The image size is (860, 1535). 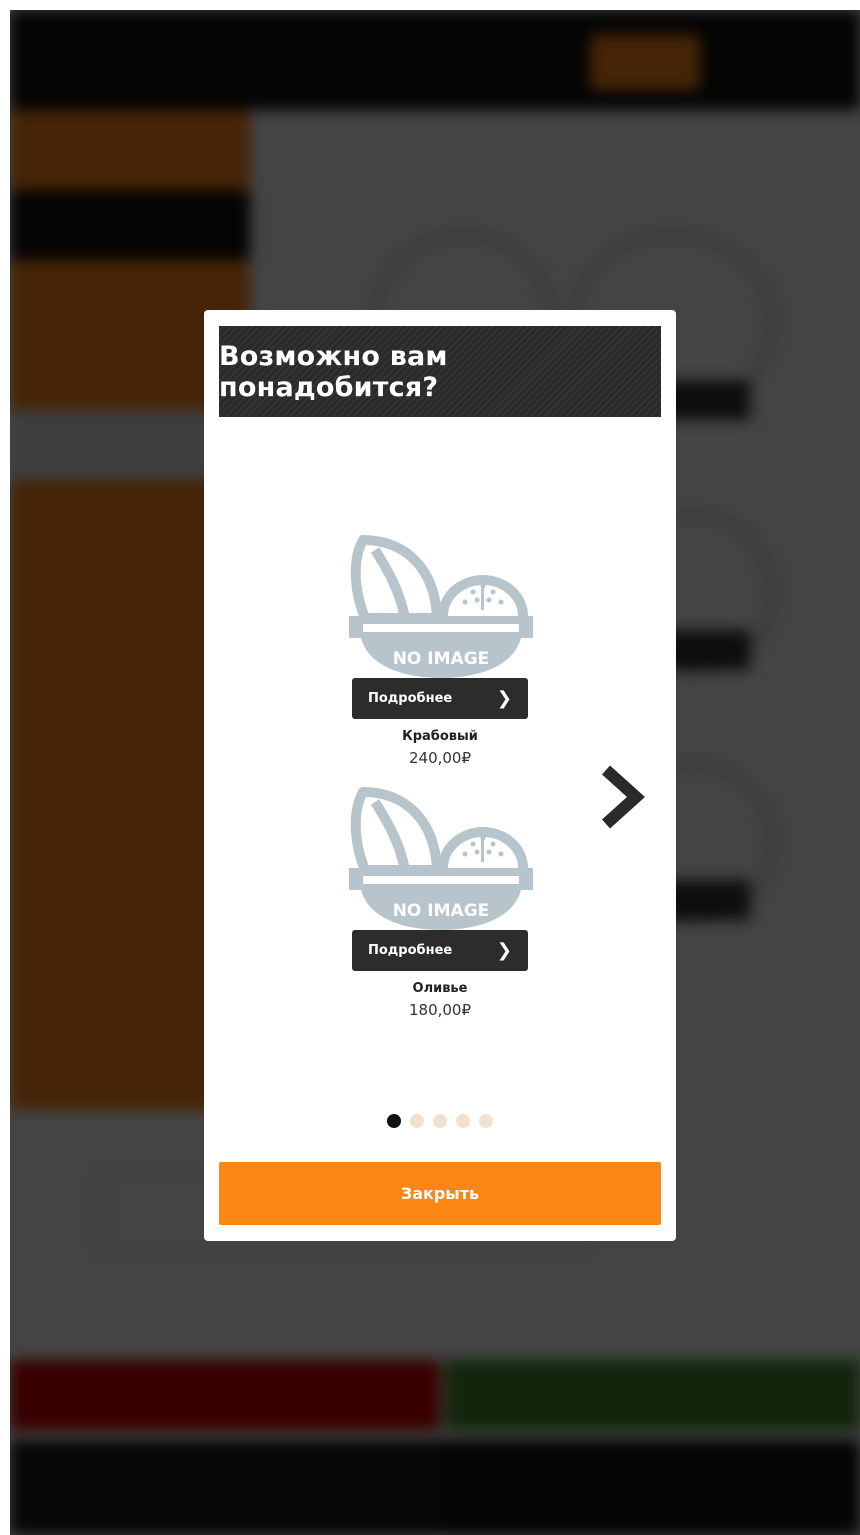 I want to click on product-price: 180,00₽, so click(x=440, y=1010).